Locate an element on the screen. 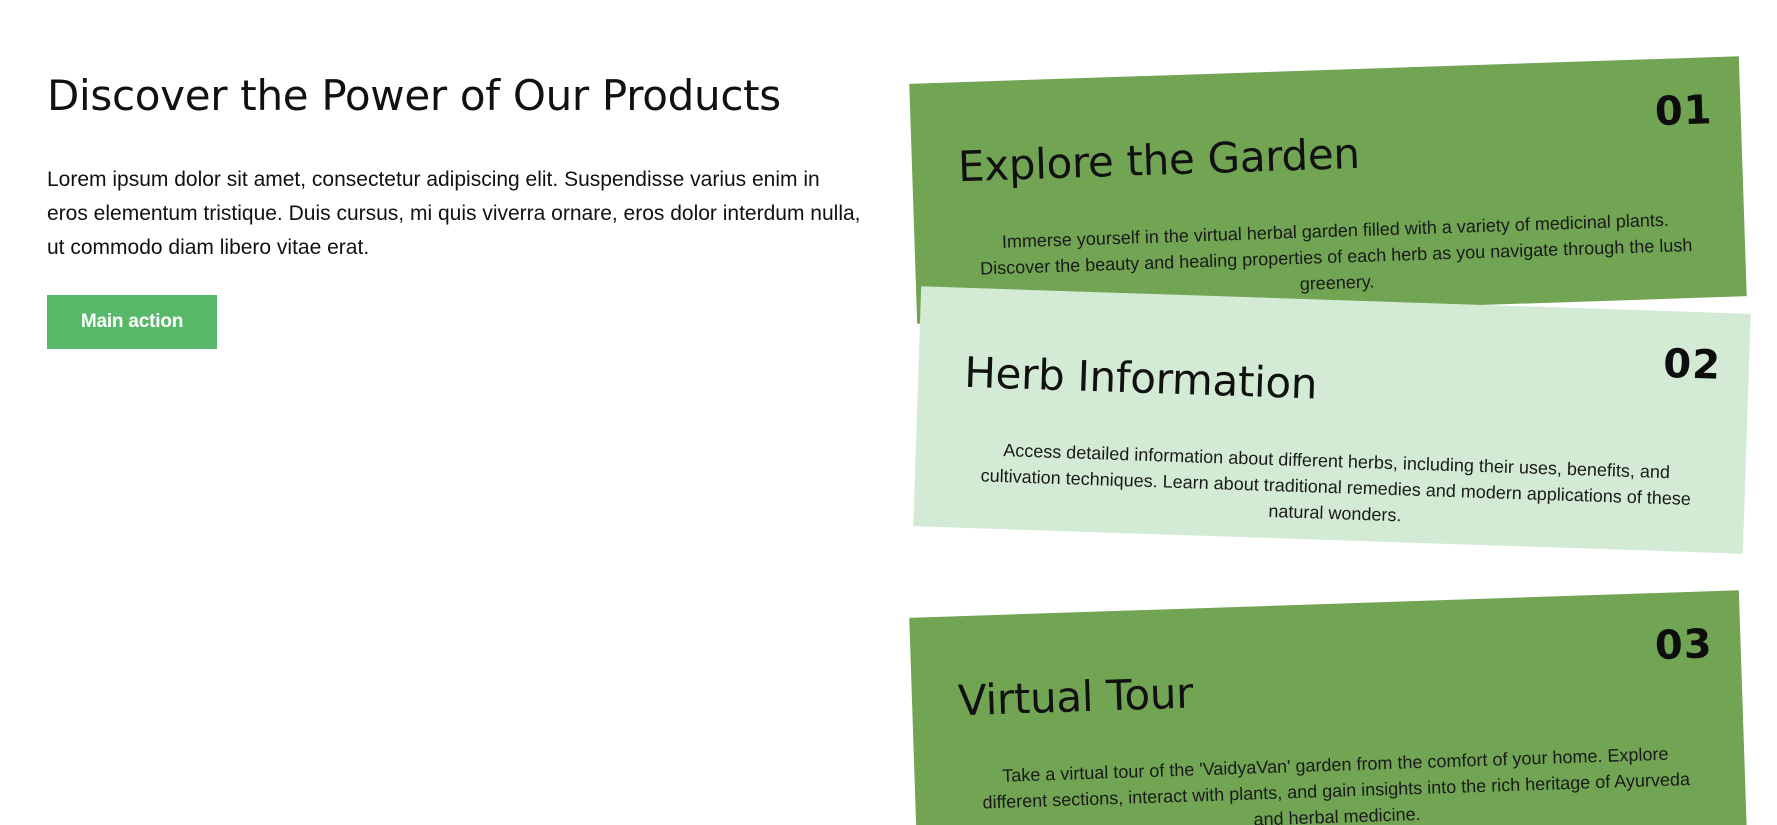 This screenshot has height=825, width=1777. card-number: 02 is located at coordinates (1692, 364).